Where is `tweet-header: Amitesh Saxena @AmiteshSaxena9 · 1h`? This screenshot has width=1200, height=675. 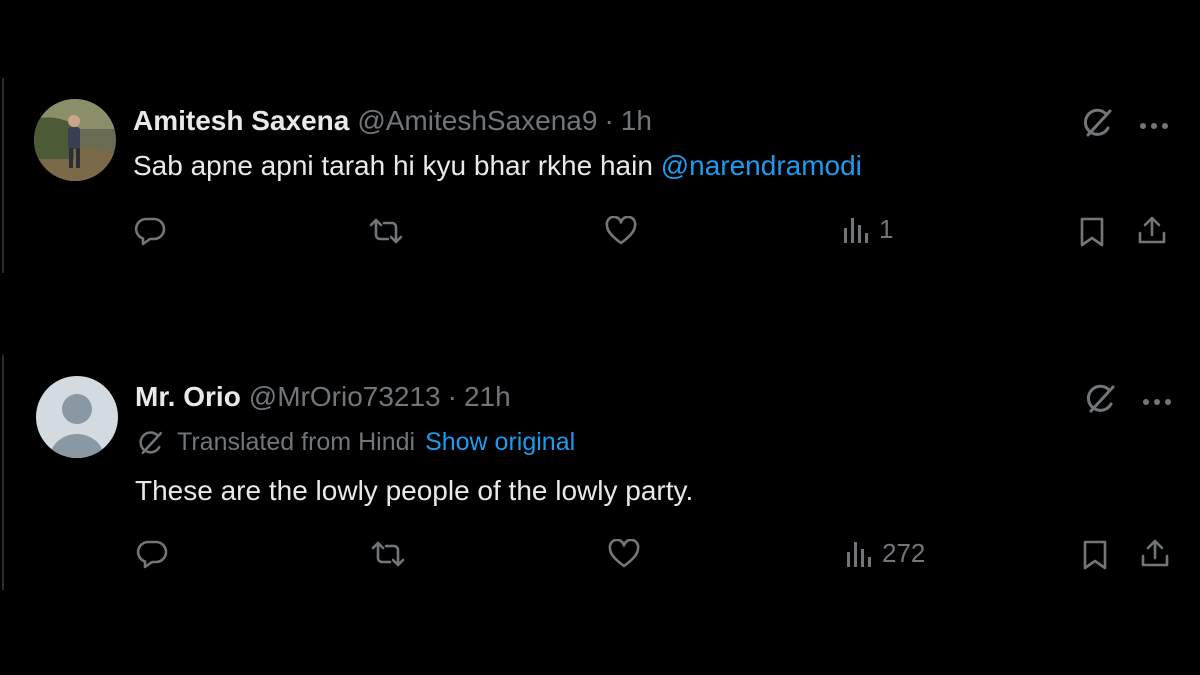
tweet-header: Amitesh Saxena @AmiteshSaxena9 · 1h is located at coordinates (392, 121).